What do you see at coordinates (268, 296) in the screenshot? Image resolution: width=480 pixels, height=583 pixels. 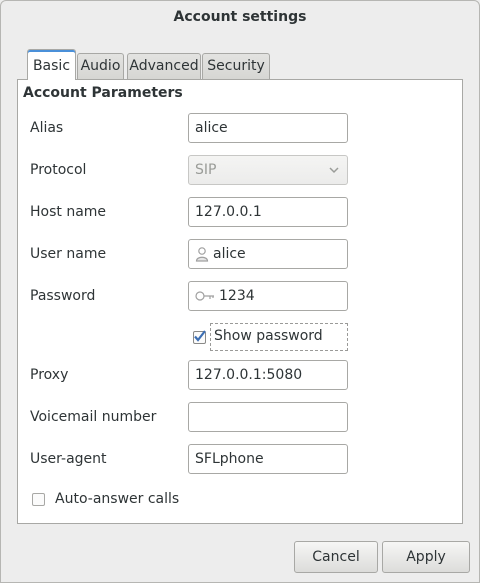 I see `password-field: 1234` at bounding box center [268, 296].